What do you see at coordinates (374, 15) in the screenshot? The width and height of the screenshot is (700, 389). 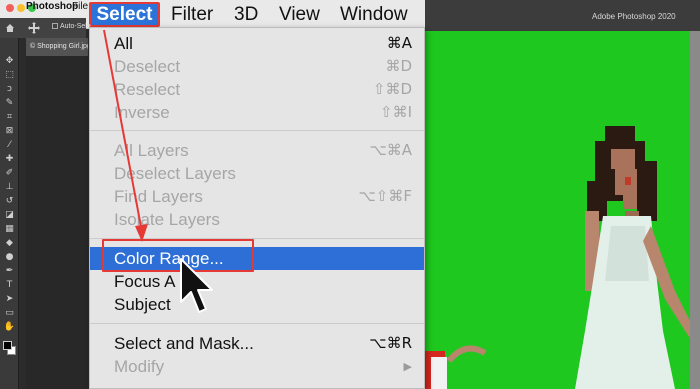 I see `menu-window: Window` at bounding box center [374, 15].